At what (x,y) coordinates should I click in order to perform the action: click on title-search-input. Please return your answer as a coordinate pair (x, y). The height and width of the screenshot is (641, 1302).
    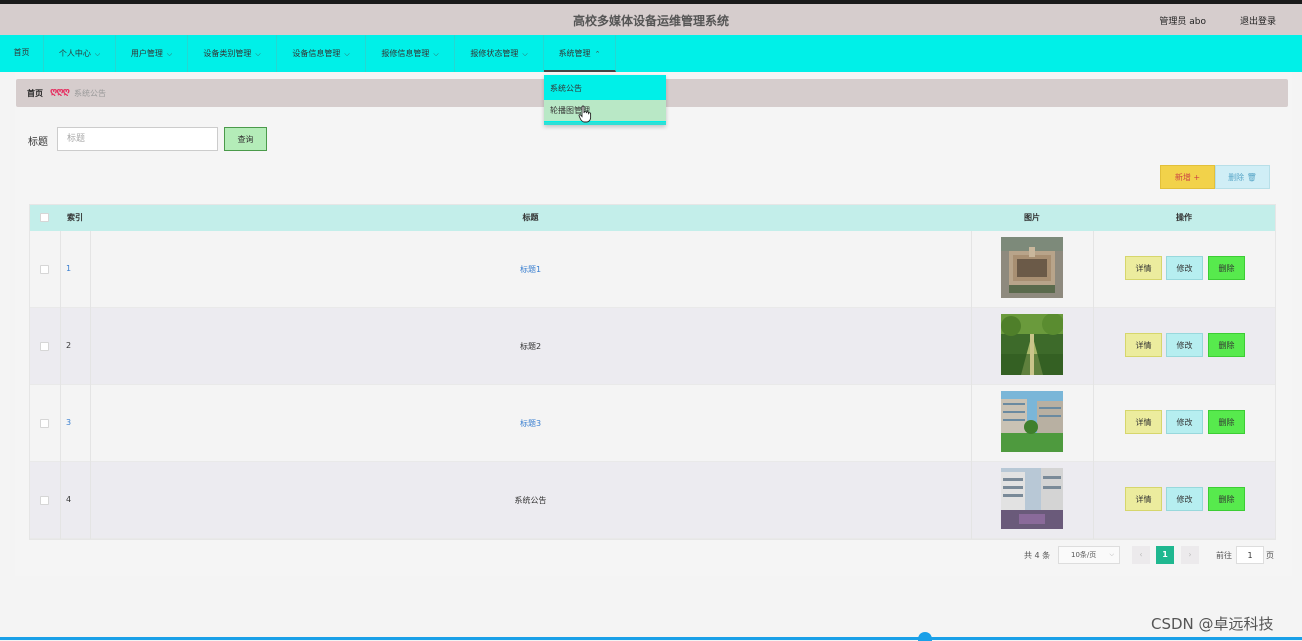
    Looking at the image, I should click on (137, 139).